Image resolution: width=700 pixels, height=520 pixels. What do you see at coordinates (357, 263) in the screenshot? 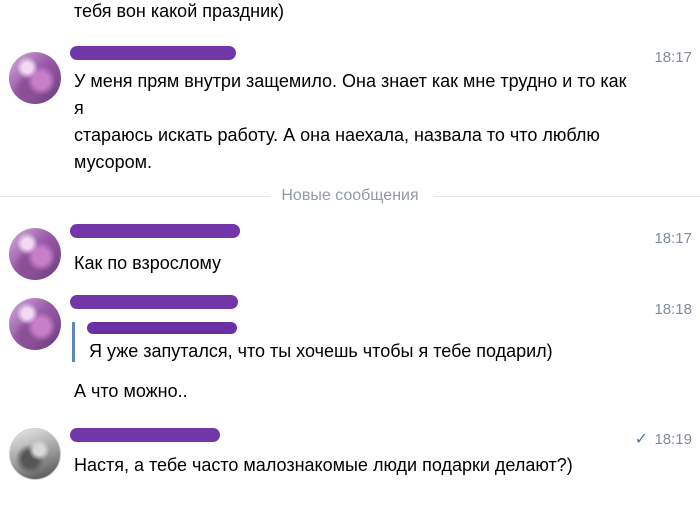
I see `message-body: Как по взрослому` at bounding box center [357, 263].